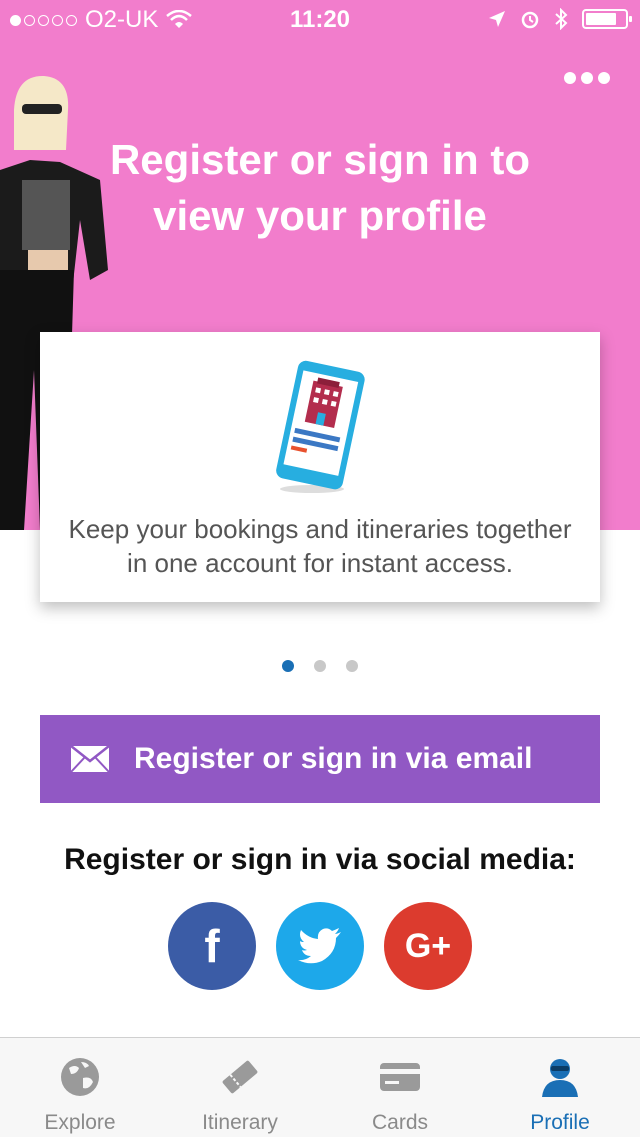 The height and width of the screenshot is (1137, 640). Describe the element at coordinates (90, 759) in the screenshot. I see `mail-icon` at that location.